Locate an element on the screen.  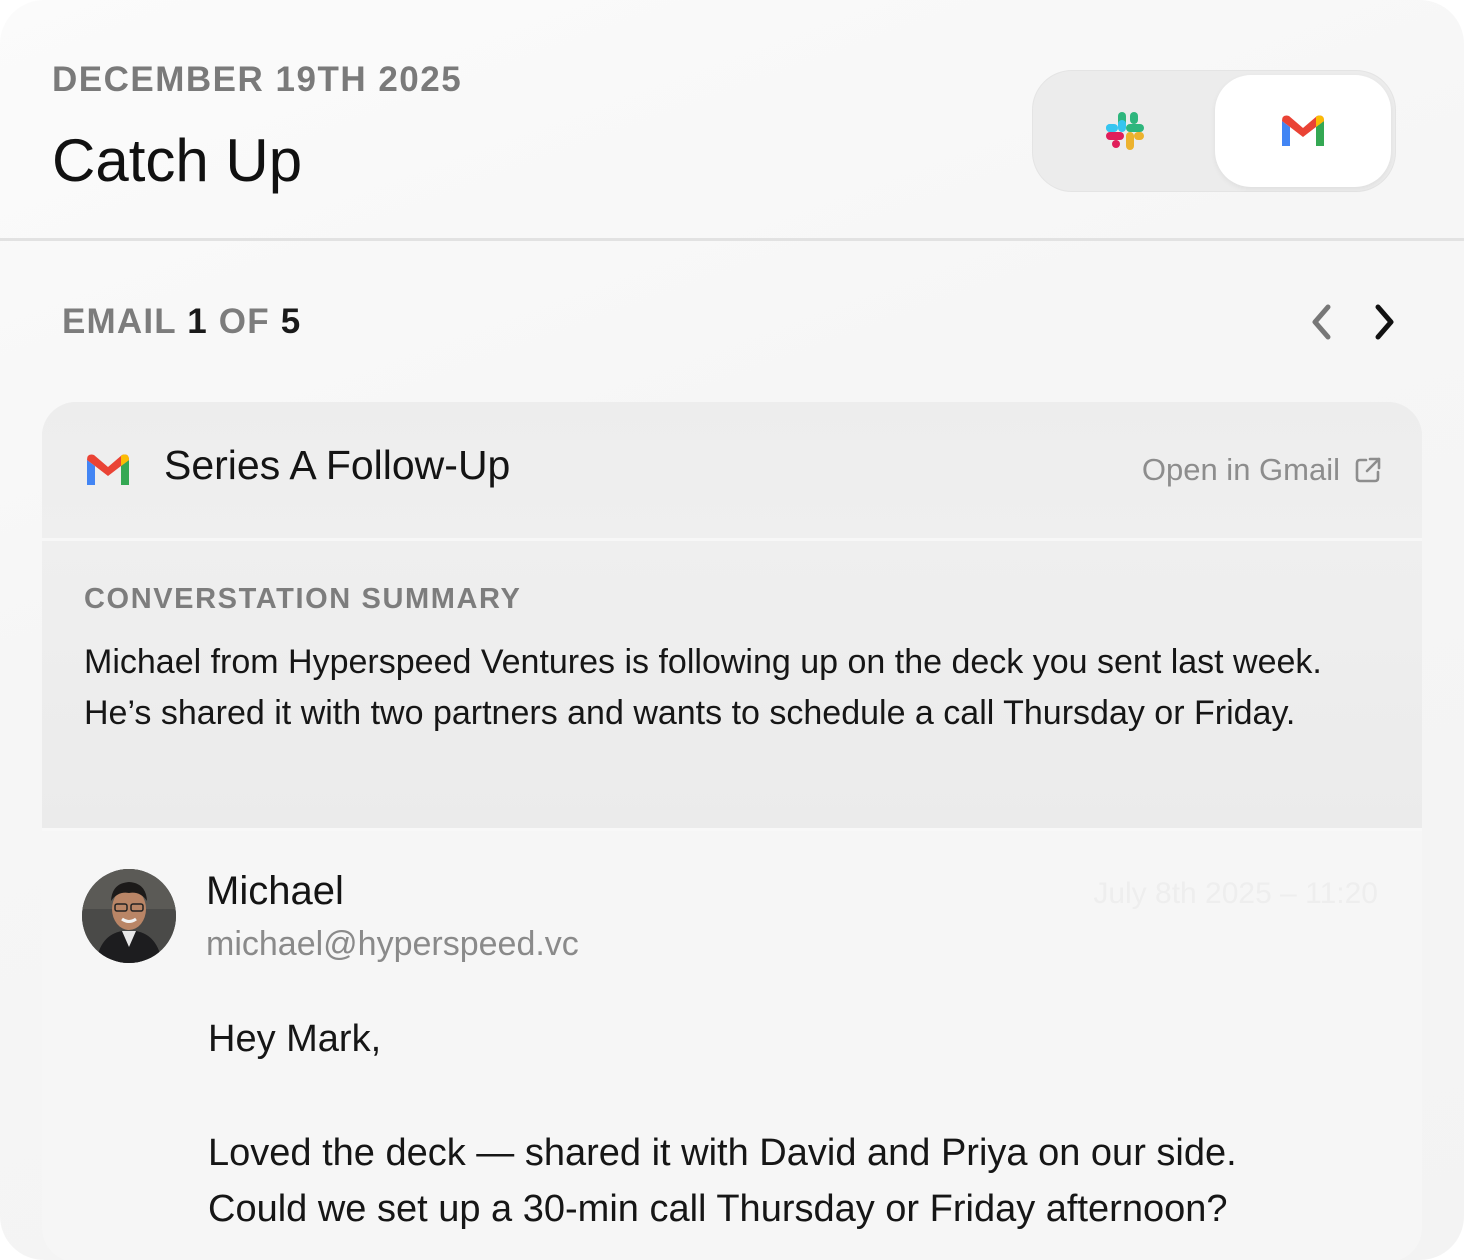
next-email-button is located at coordinates (1384, 322).